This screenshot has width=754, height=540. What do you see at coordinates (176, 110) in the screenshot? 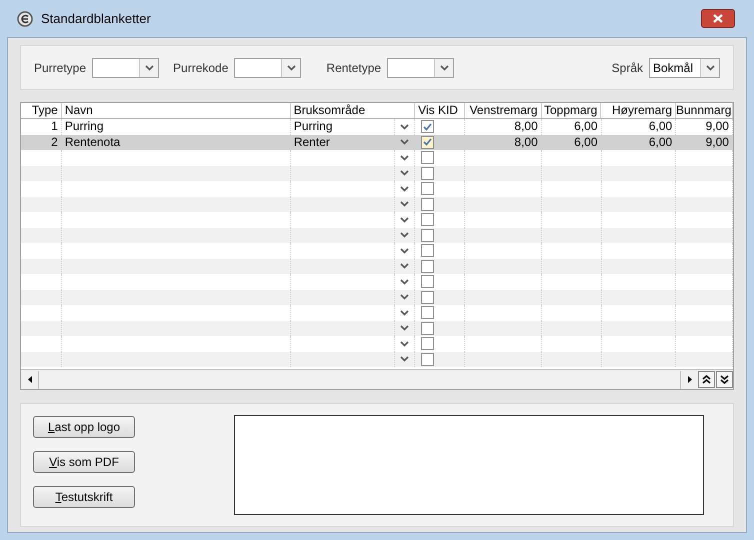
I see `column-header: Navn` at bounding box center [176, 110].